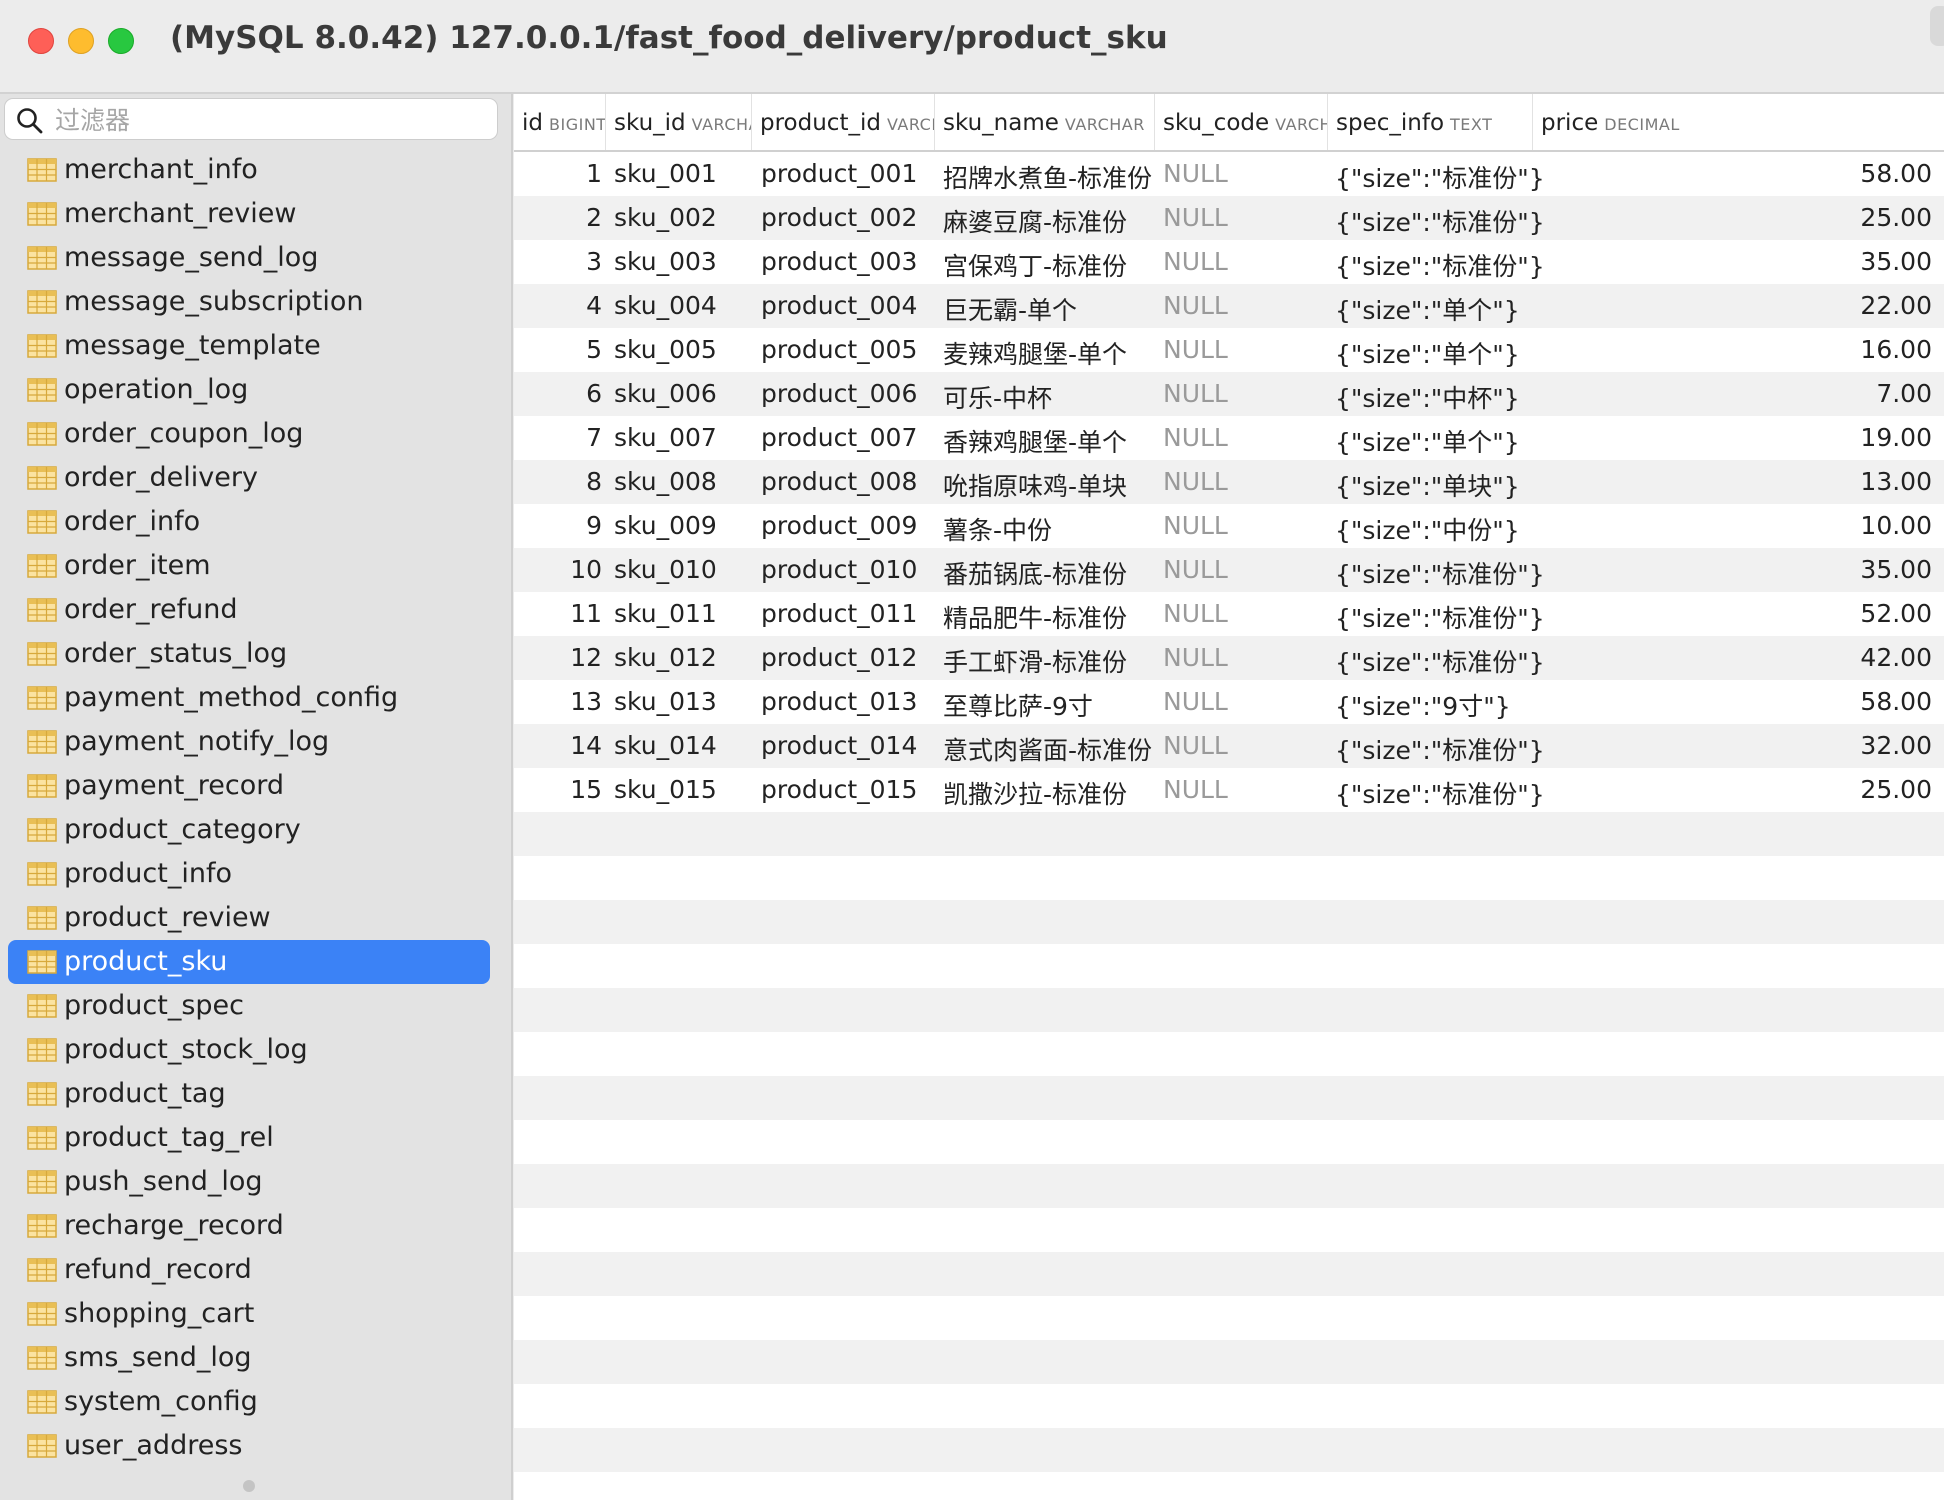 The image size is (1944, 1500). I want to click on cell-product-id: product_001, so click(839, 173).